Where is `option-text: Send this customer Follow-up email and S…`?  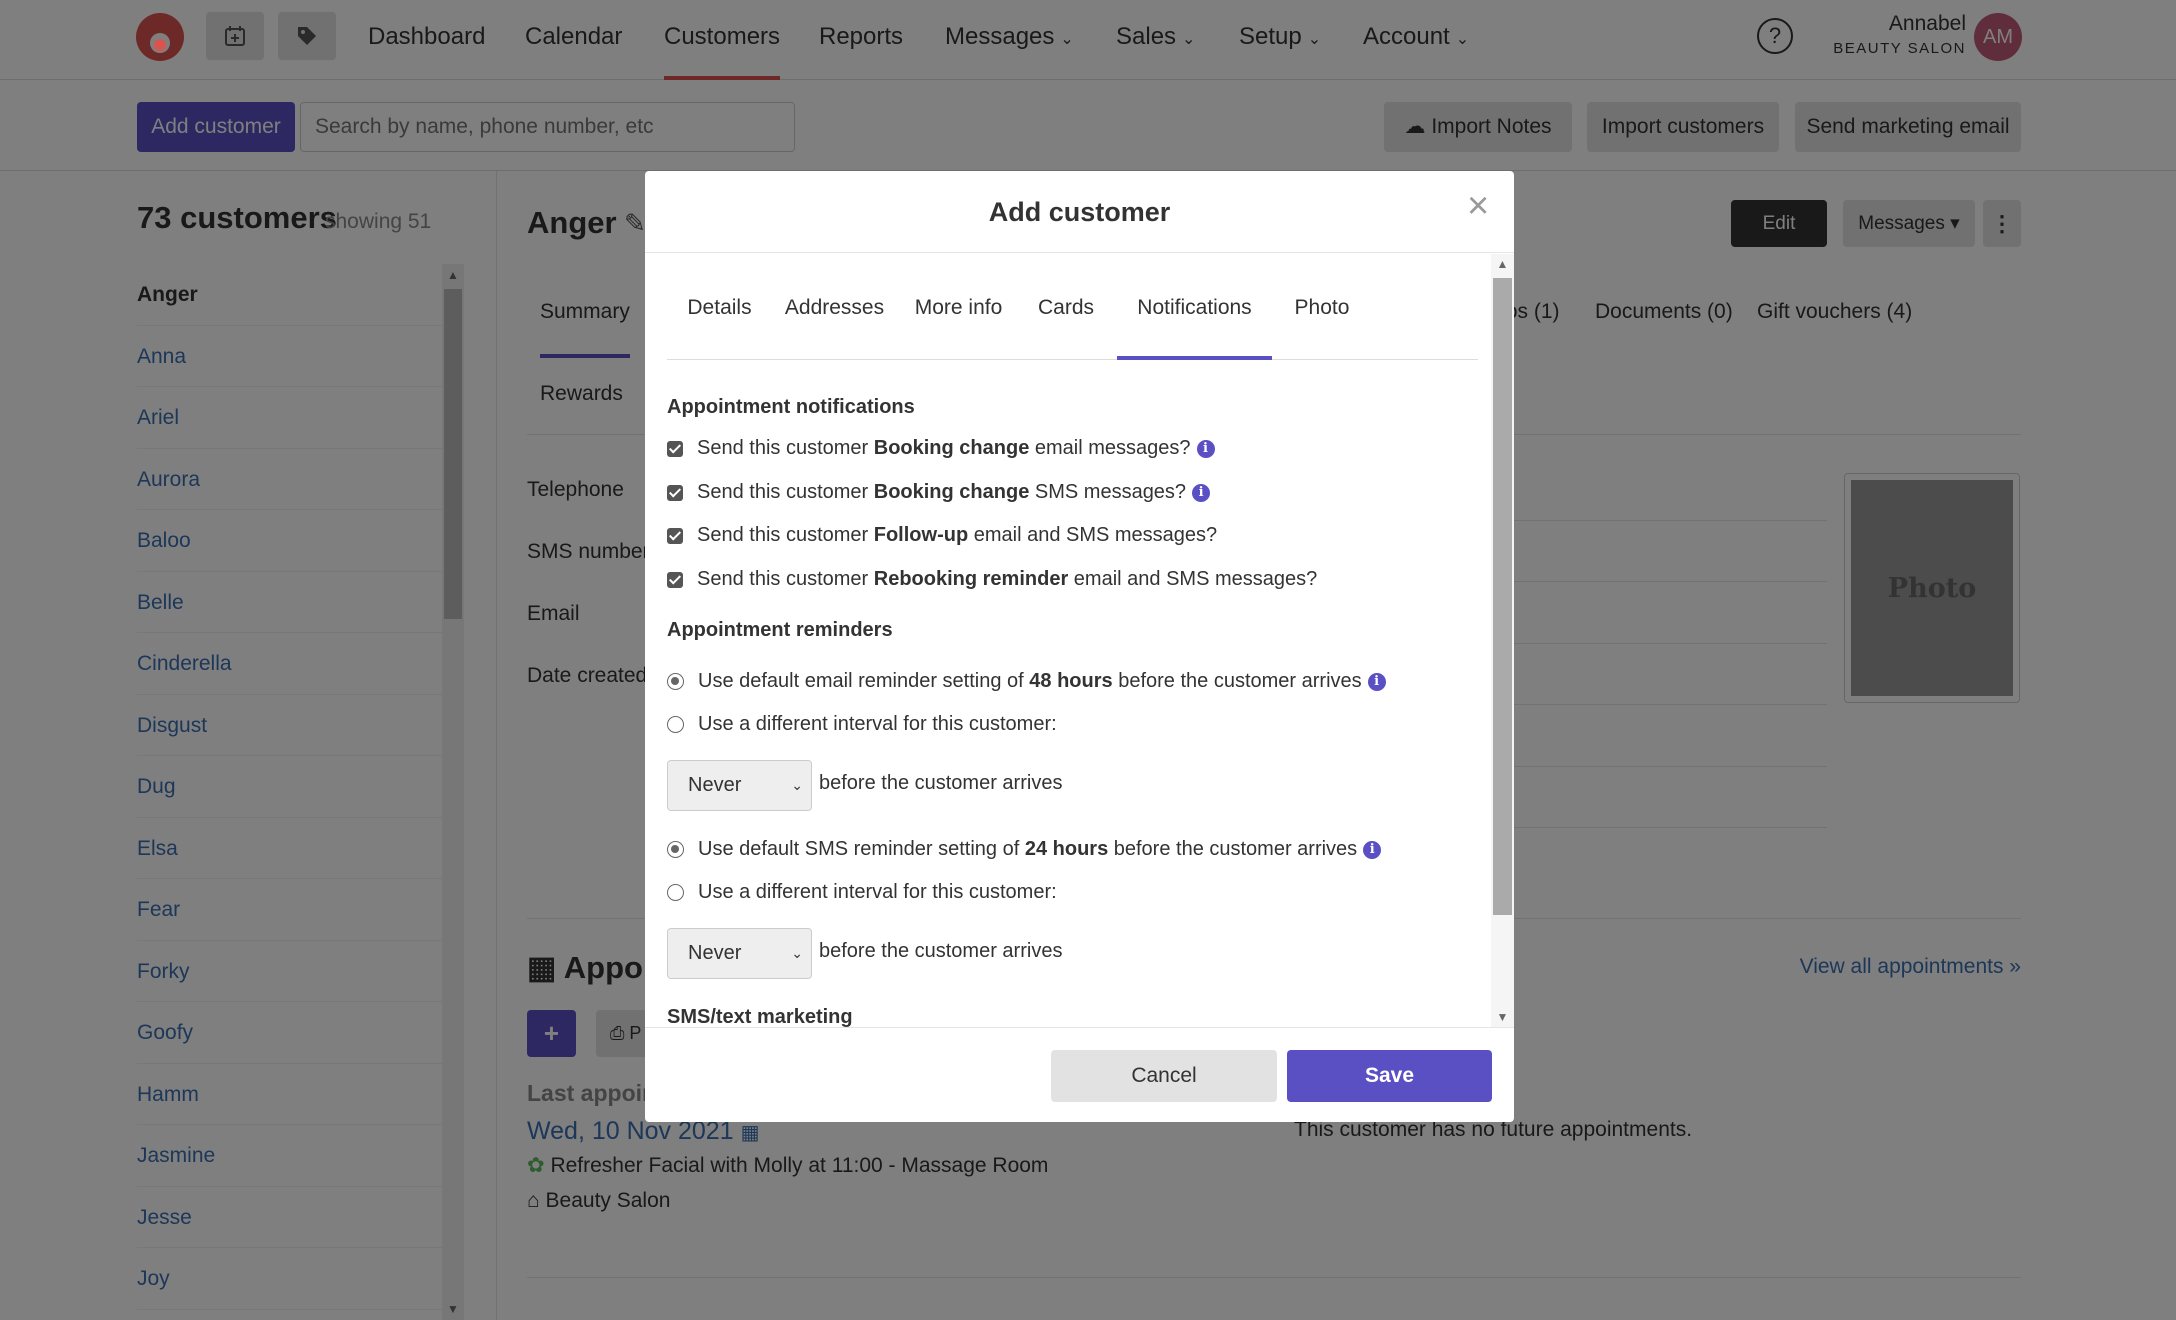 option-text: Send this customer Follow-up email and S… is located at coordinates (957, 535).